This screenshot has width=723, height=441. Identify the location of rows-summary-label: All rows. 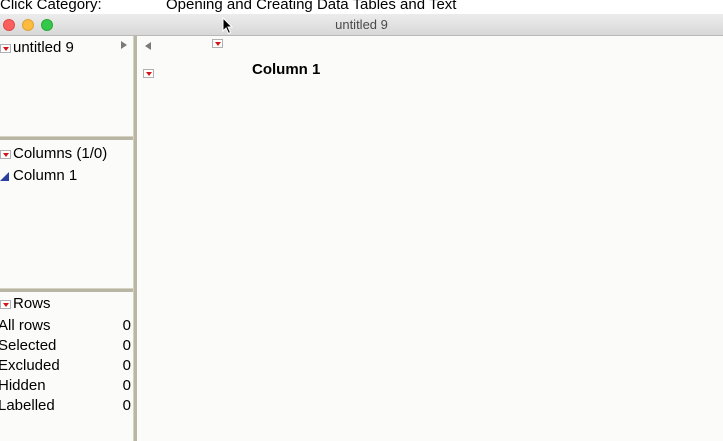
(25, 325).